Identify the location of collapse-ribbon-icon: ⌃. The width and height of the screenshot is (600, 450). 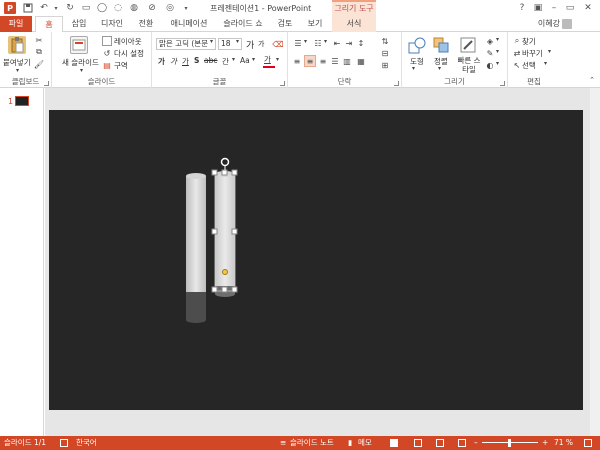
(592, 80).